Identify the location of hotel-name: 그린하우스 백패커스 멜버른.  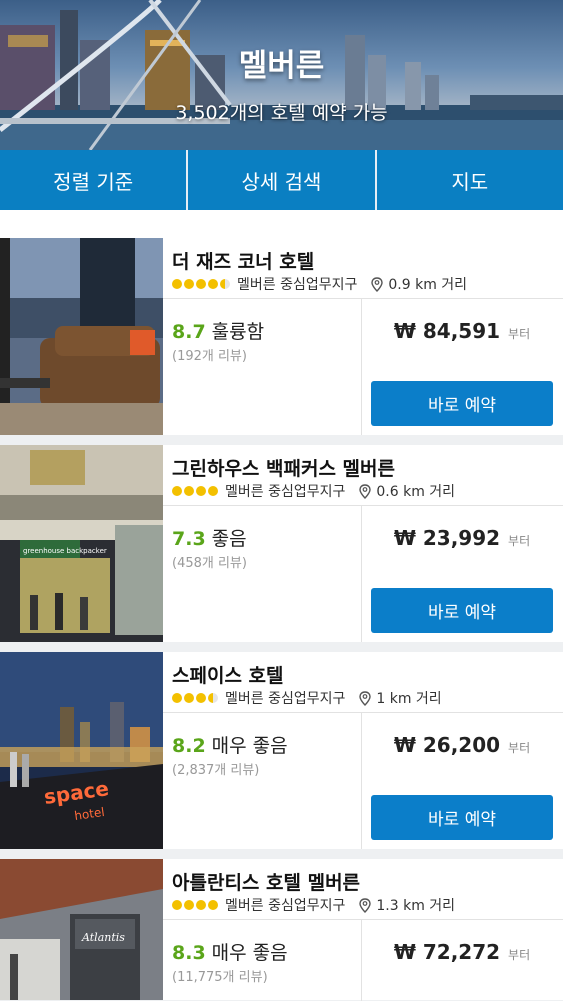
(283, 467).